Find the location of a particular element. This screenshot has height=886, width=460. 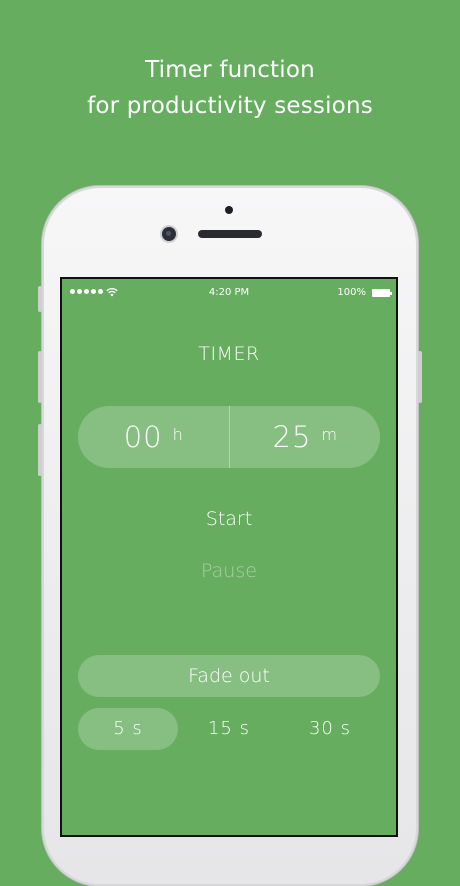

fade-duration-option: 5 s is located at coordinates (128, 729).